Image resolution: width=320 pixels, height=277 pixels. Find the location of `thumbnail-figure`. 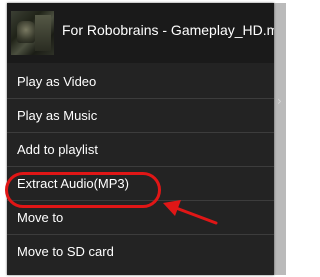

thumbnail-figure is located at coordinates (26, 32).